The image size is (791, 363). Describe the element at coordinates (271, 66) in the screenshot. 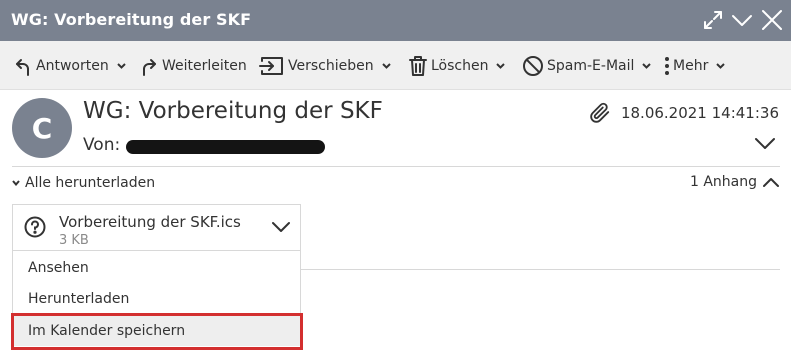

I see `move-icon` at that location.